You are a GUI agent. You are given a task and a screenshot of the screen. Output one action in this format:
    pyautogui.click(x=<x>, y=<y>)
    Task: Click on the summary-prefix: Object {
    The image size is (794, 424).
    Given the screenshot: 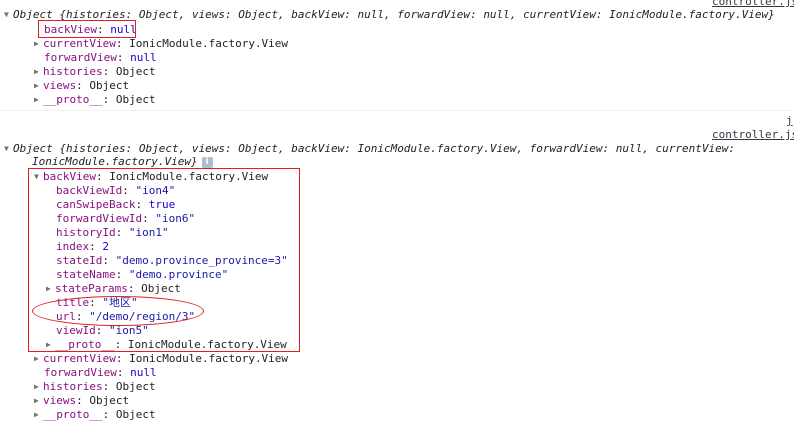 What is the action you would take?
    pyautogui.click(x=39, y=148)
    